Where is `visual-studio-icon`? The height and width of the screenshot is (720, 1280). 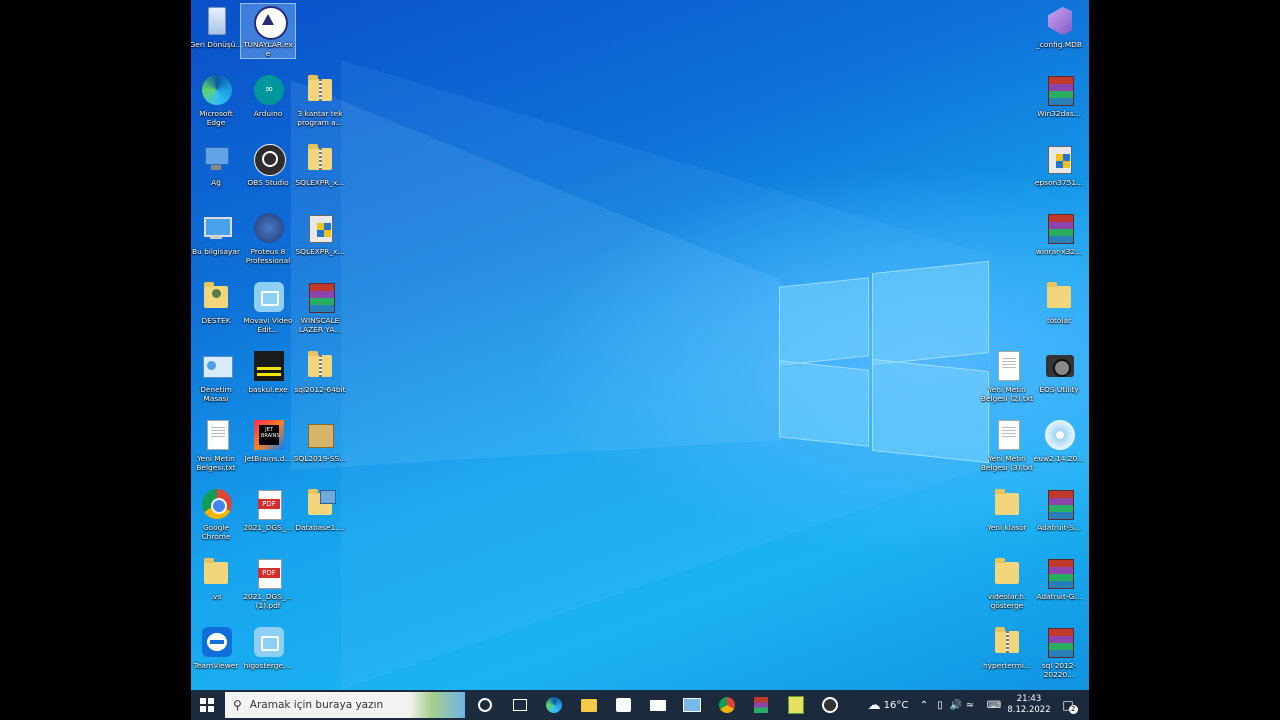 visual-studio-icon is located at coordinates (1059, 21).